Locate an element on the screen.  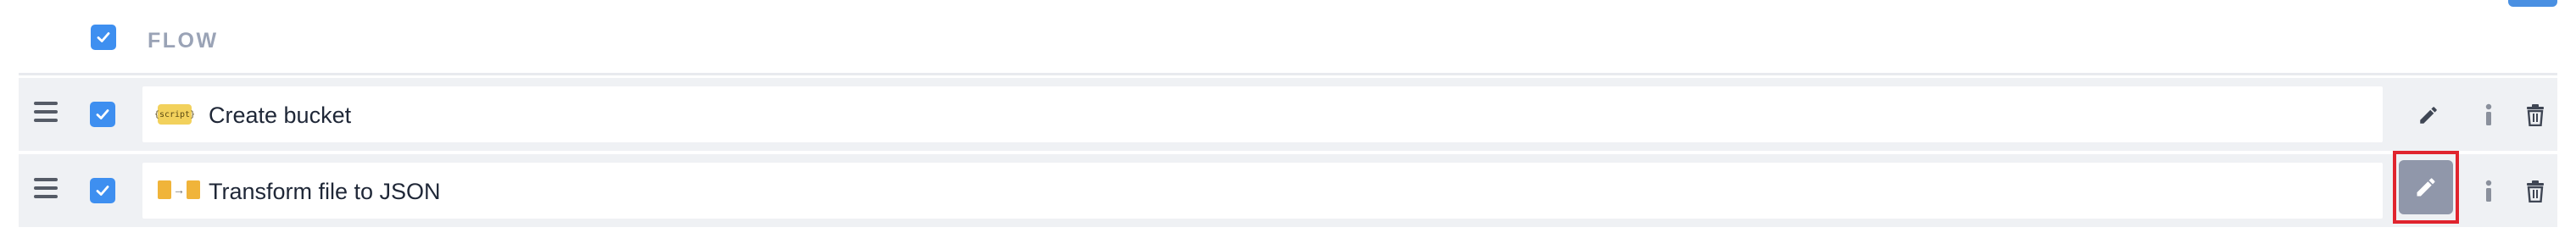
flow-column-header: FLOW is located at coordinates (183, 41).